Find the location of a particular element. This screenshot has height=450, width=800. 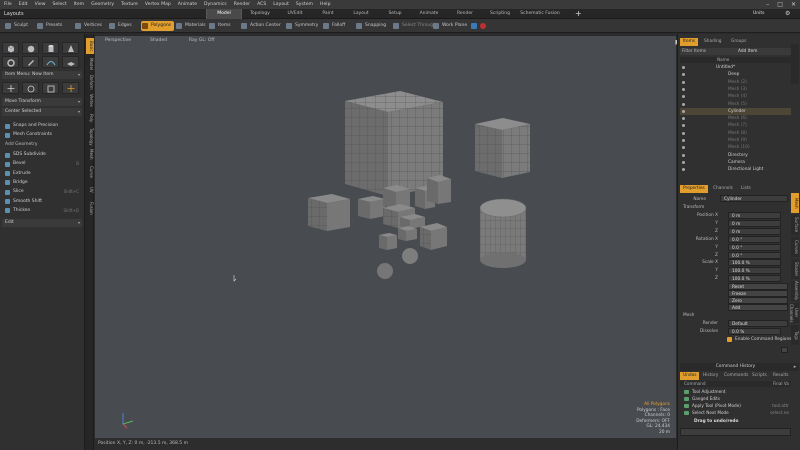

cube-primitive-button is located at coordinates (10, 48).